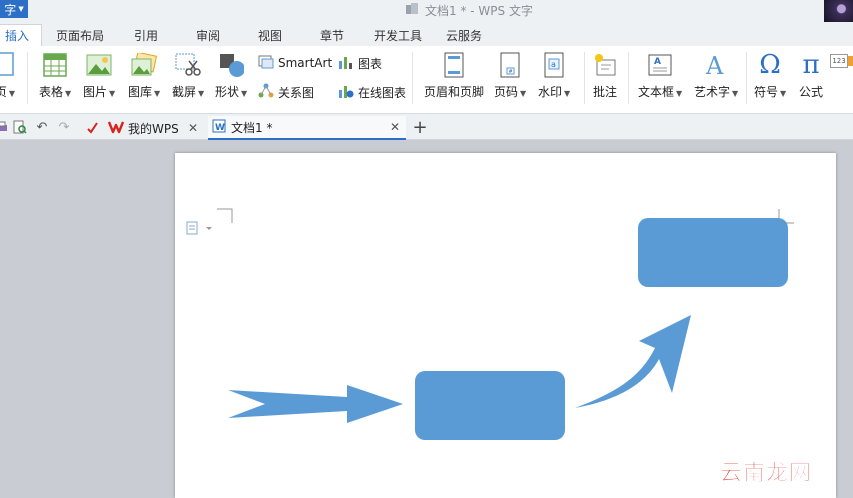 Image resolution: width=853 pixels, height=498 pixels. What do you see at coordinates (712, 92) in the screenshot?
I see `wordart-label: 艺术字` at bounding box center [712, 92].